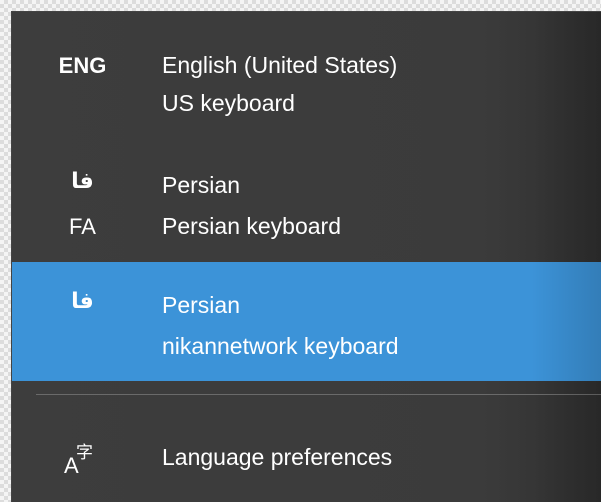 The image size is (601, 502). Describe the element at coordinates (280, 346) in the screenshot. I see `keyboard-name: nikannetwork keyboard` at that location.